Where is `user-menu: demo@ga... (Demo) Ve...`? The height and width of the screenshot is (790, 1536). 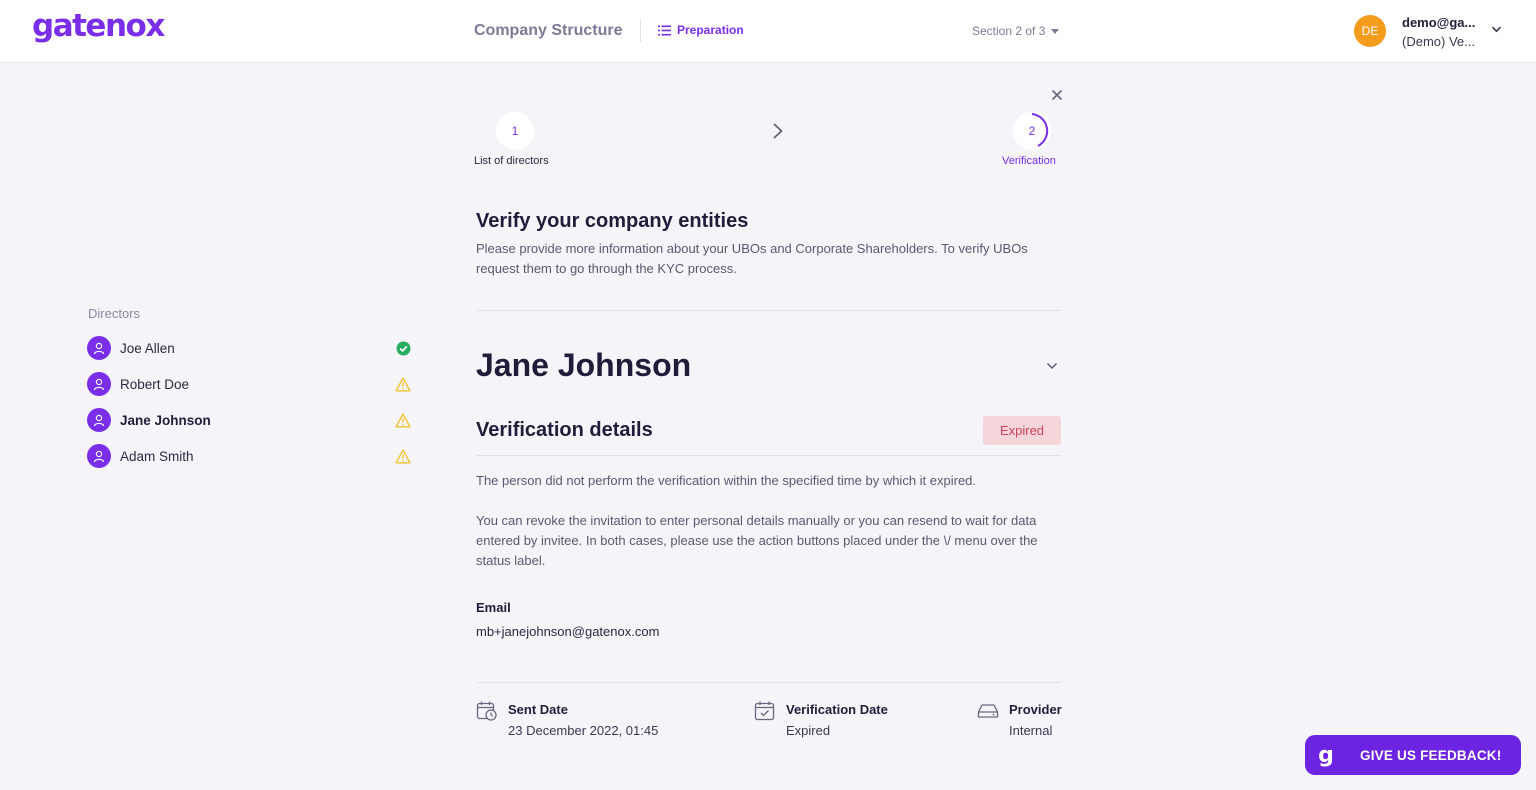
user-menu: demo@ga... (Demo) Ve... is located at coordinates (1438, 32).